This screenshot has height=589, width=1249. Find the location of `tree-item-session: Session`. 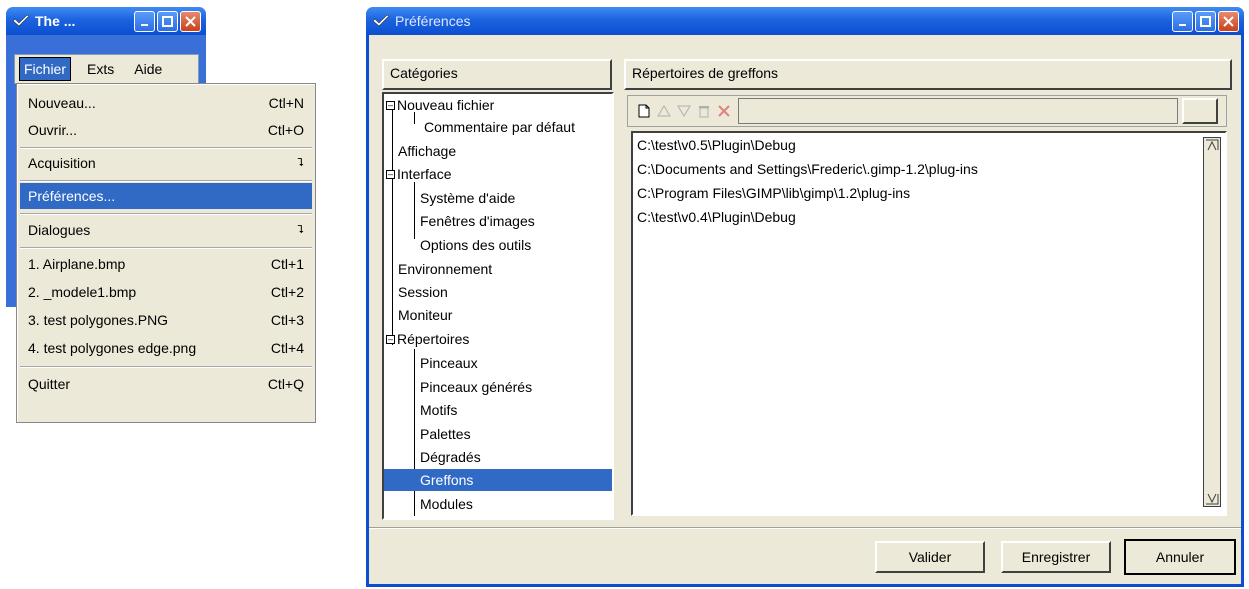

tree-item-session: Session is located at coordinates (423, 292).